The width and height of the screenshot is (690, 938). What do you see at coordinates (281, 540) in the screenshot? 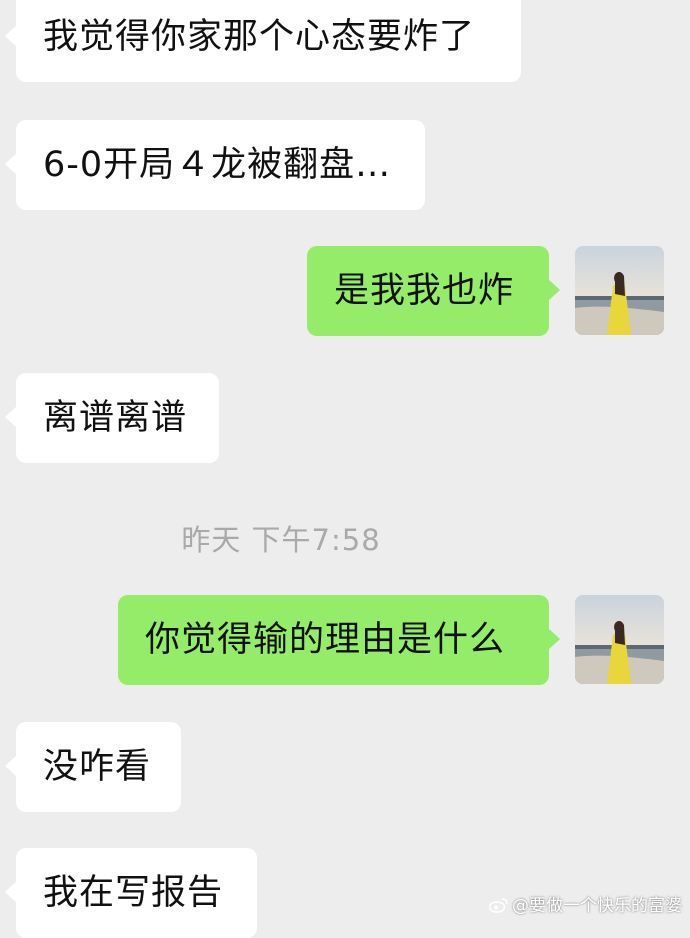
I see `message-timestamp: 昨天 下午7:58` at bounding box center [281, 540].